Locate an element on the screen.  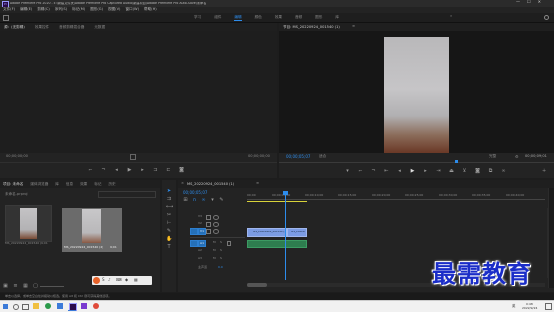
mic-icon is located at coordinates (229, 243).